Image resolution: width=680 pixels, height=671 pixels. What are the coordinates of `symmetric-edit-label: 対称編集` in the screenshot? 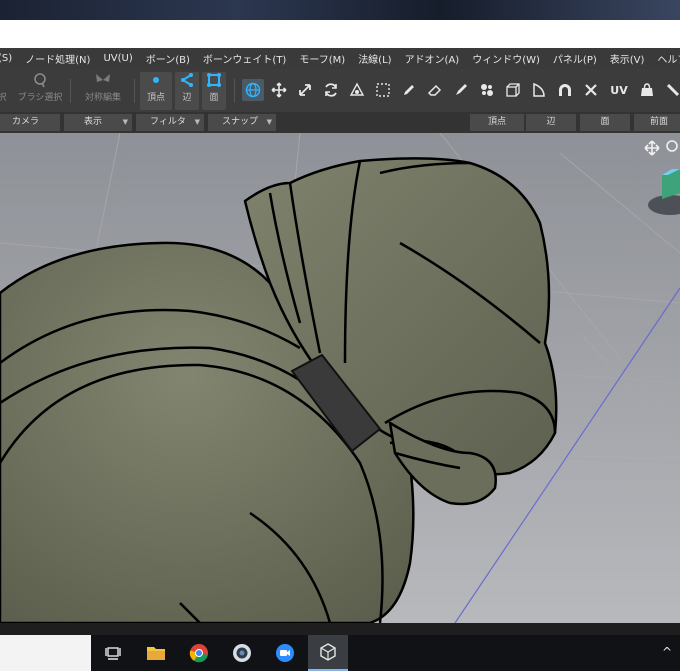 It's located at (102, 98).